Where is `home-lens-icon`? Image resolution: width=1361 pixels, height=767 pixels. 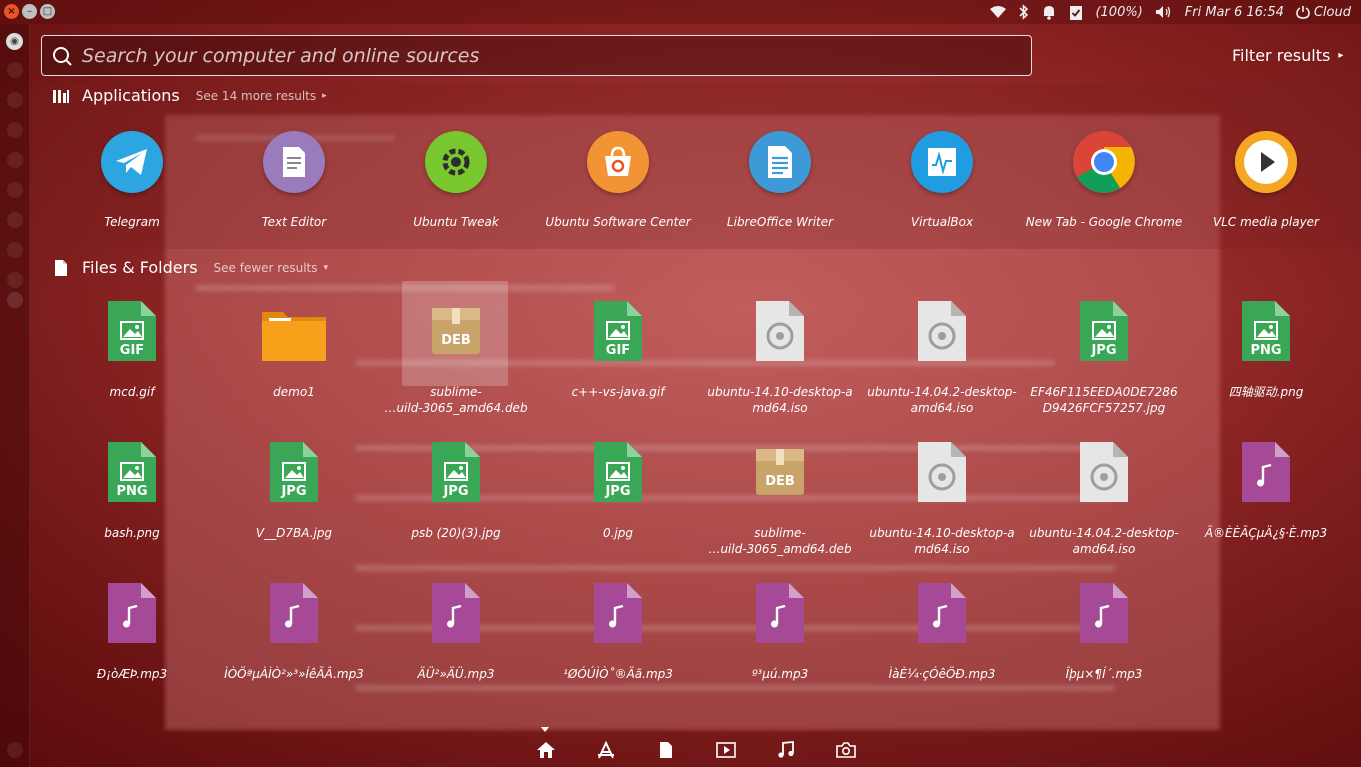
home-lens-icon is located at coordinates (546, 750).